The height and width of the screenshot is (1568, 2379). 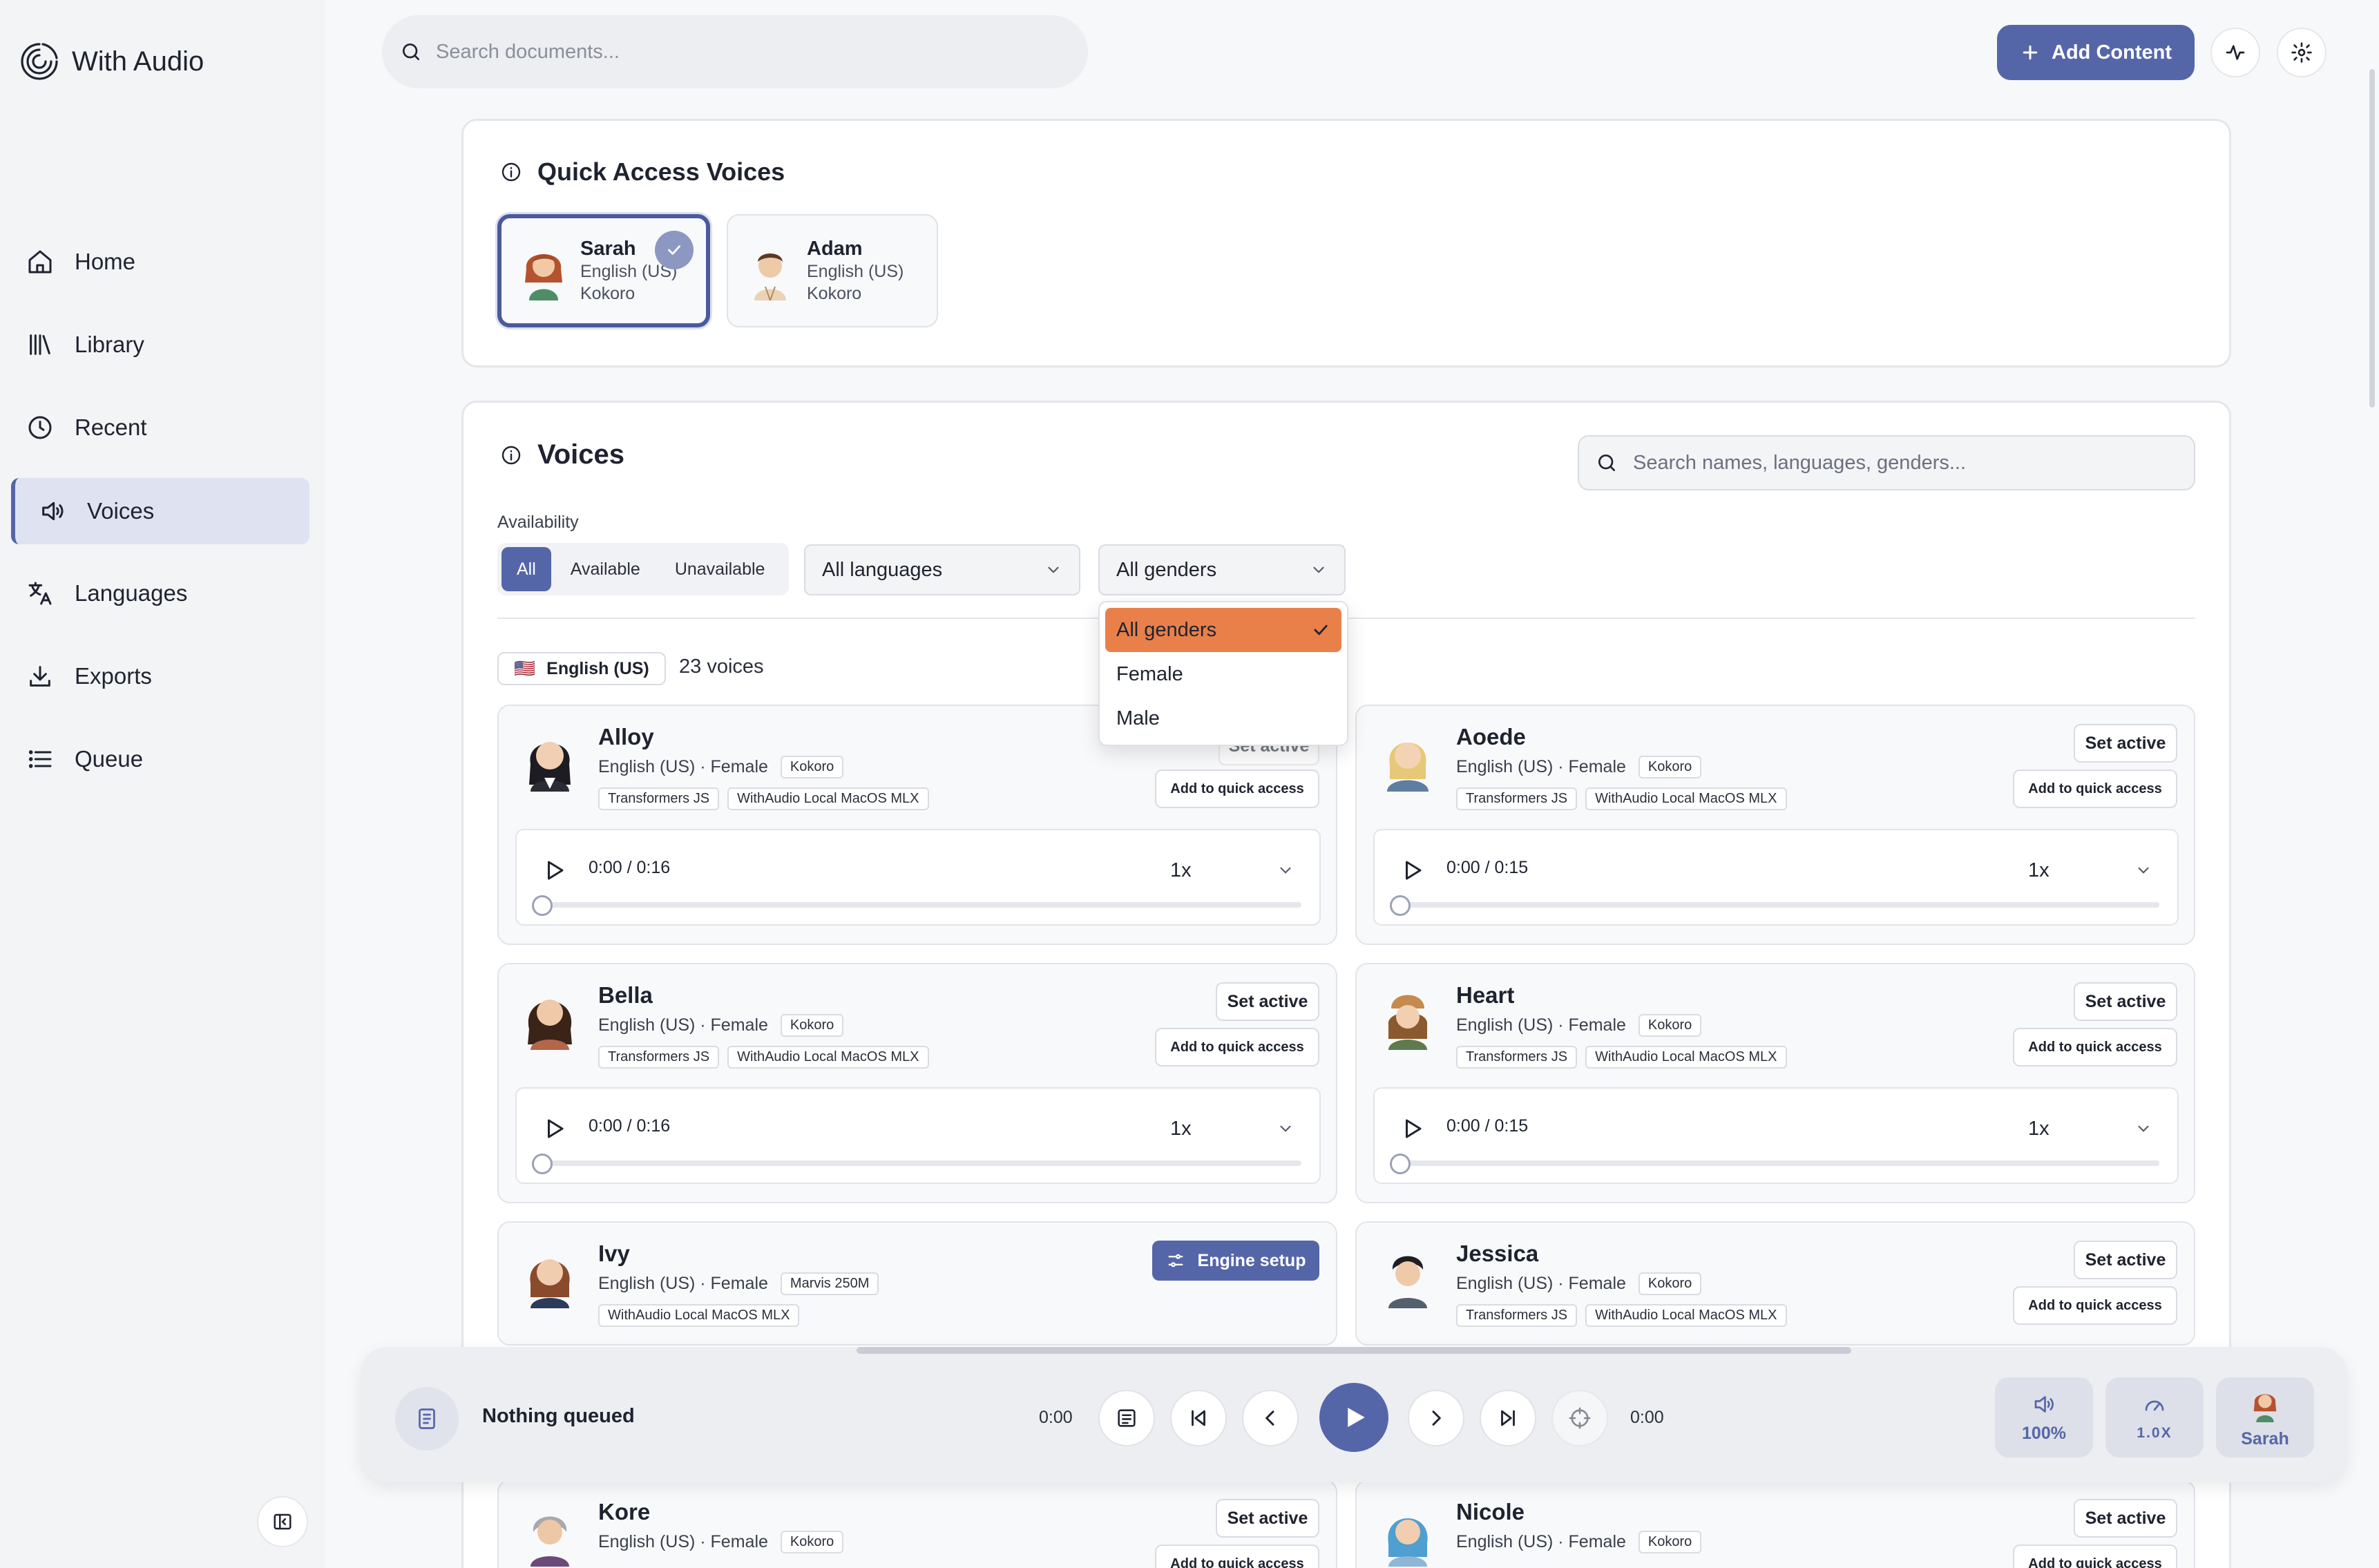 I want to click on gender-select: All genders, so click(x=1222, y=569).